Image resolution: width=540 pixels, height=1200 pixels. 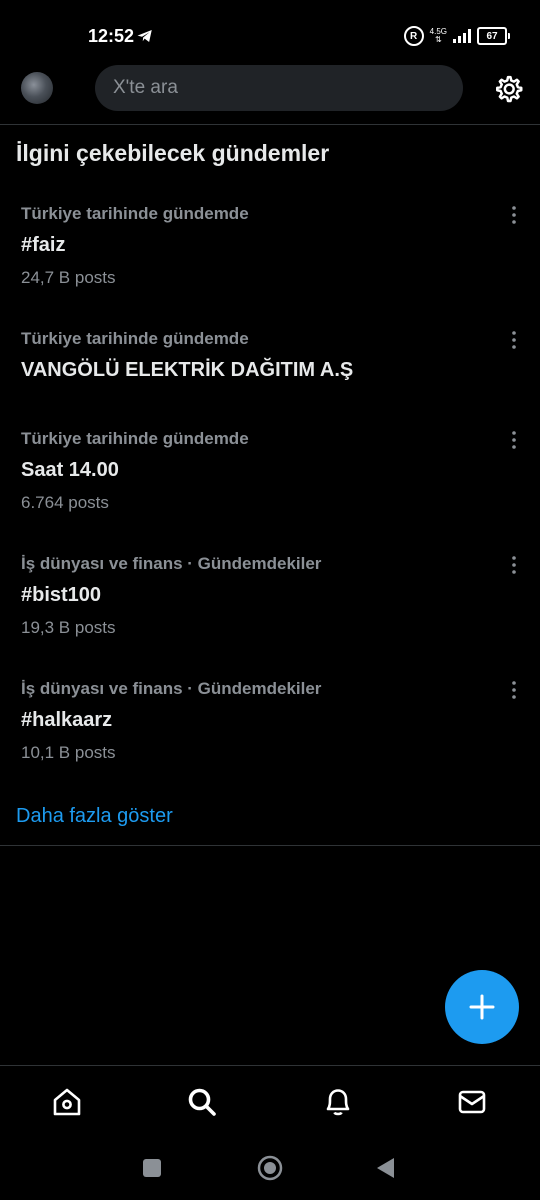 What do you see at coordinates (61, 595) in the screenshot?
I see `trend-name: #bist100` at bounding box center [61, 595].